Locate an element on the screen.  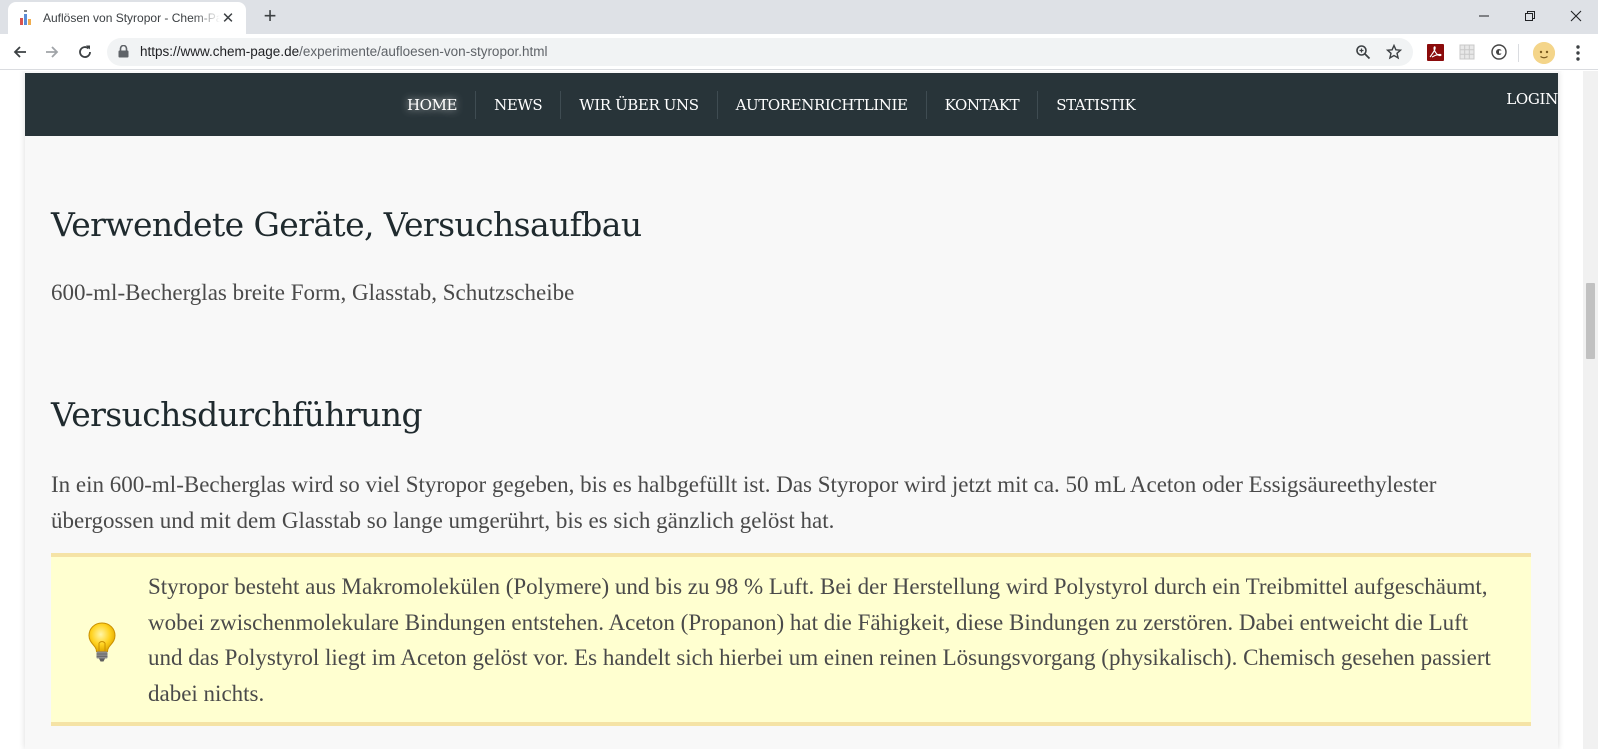
star-icon is located at coordinates (1394, 52).